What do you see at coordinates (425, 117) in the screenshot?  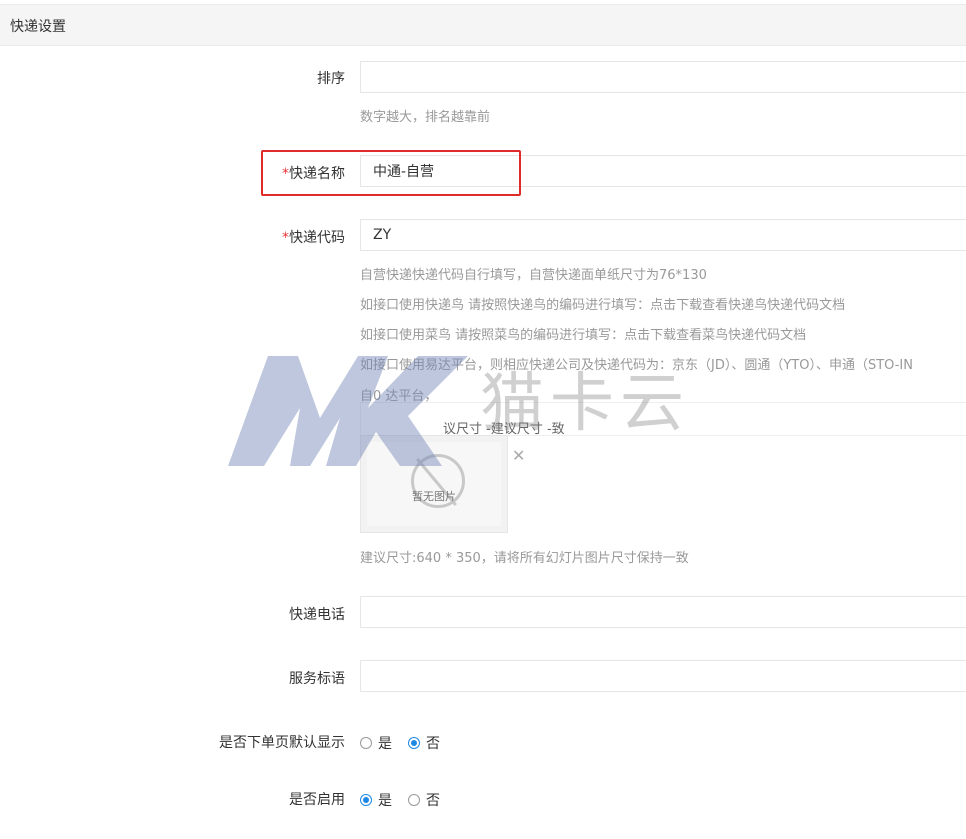 I see `sort-hint: 数字越大，排名越靠前` at bounding box center [425, 117].